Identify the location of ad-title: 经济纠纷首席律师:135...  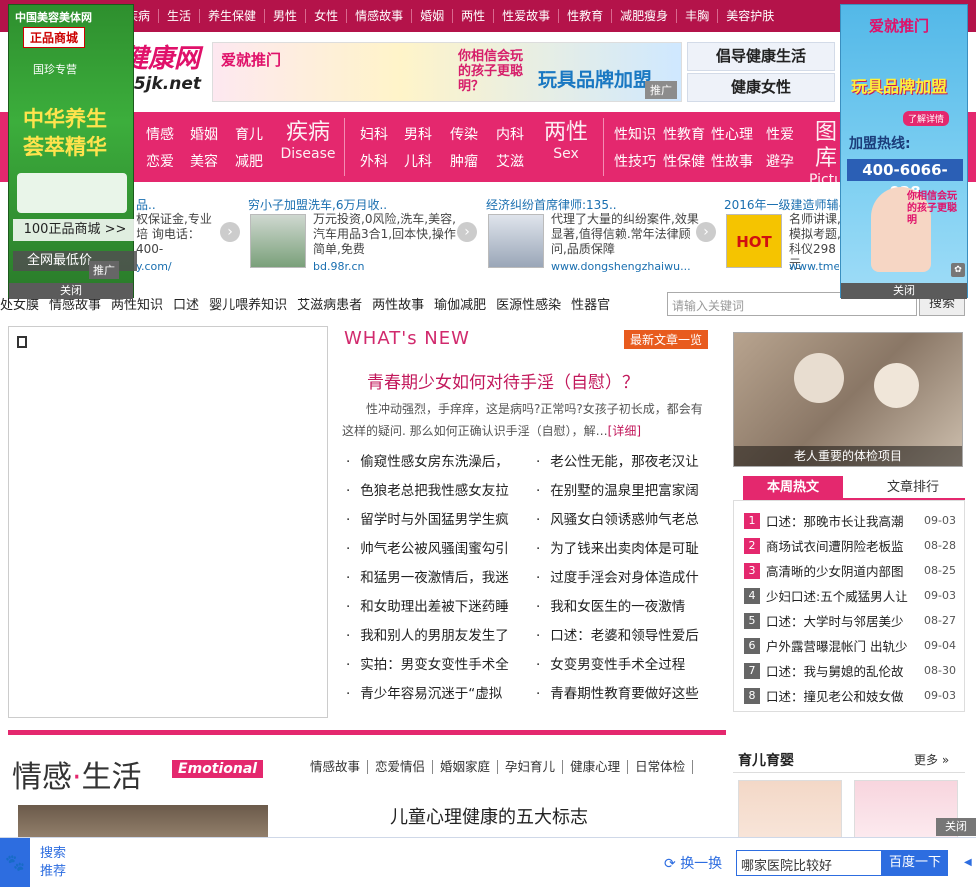
(551, 204).